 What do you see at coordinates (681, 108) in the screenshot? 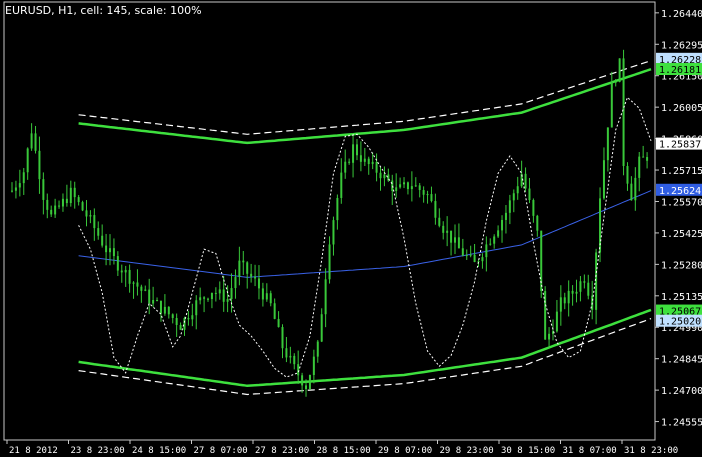
I see `y-tick-label: 1.26005` at bounding box center [681, 108].